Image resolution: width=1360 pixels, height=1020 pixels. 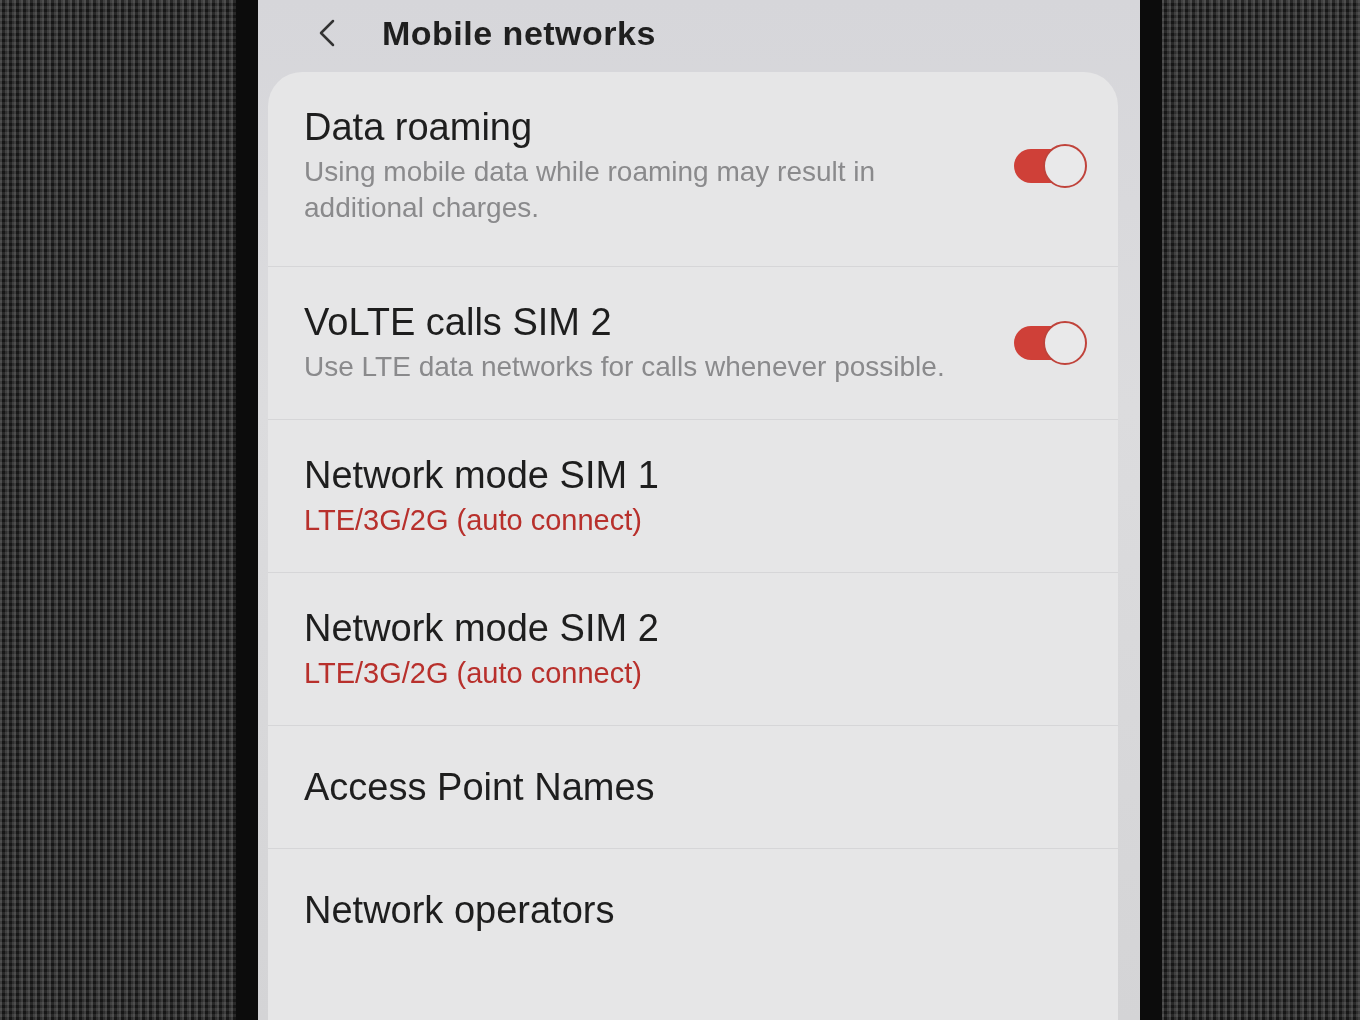 I want to click on setting-title: VoLTE calls SIM 2, so click(x=458, y=322).